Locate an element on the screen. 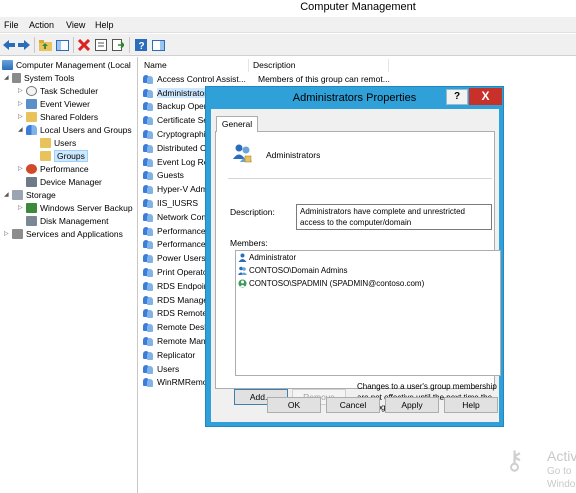  tree-label: Shared Folders is located at coordinates (69, 116).